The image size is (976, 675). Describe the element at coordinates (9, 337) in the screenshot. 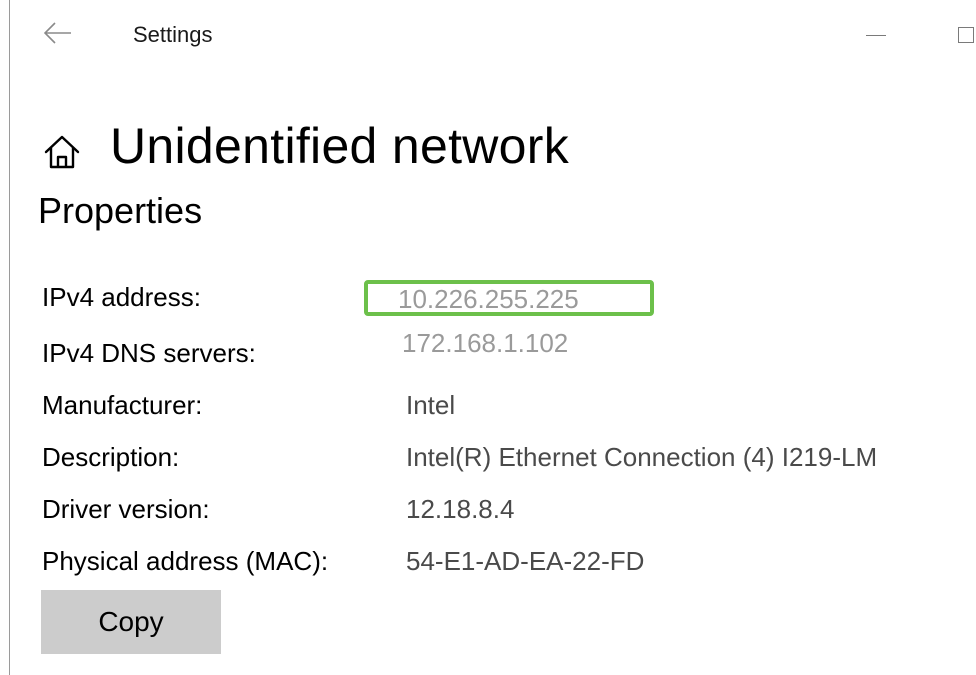

I see `window-left-border` at that location.